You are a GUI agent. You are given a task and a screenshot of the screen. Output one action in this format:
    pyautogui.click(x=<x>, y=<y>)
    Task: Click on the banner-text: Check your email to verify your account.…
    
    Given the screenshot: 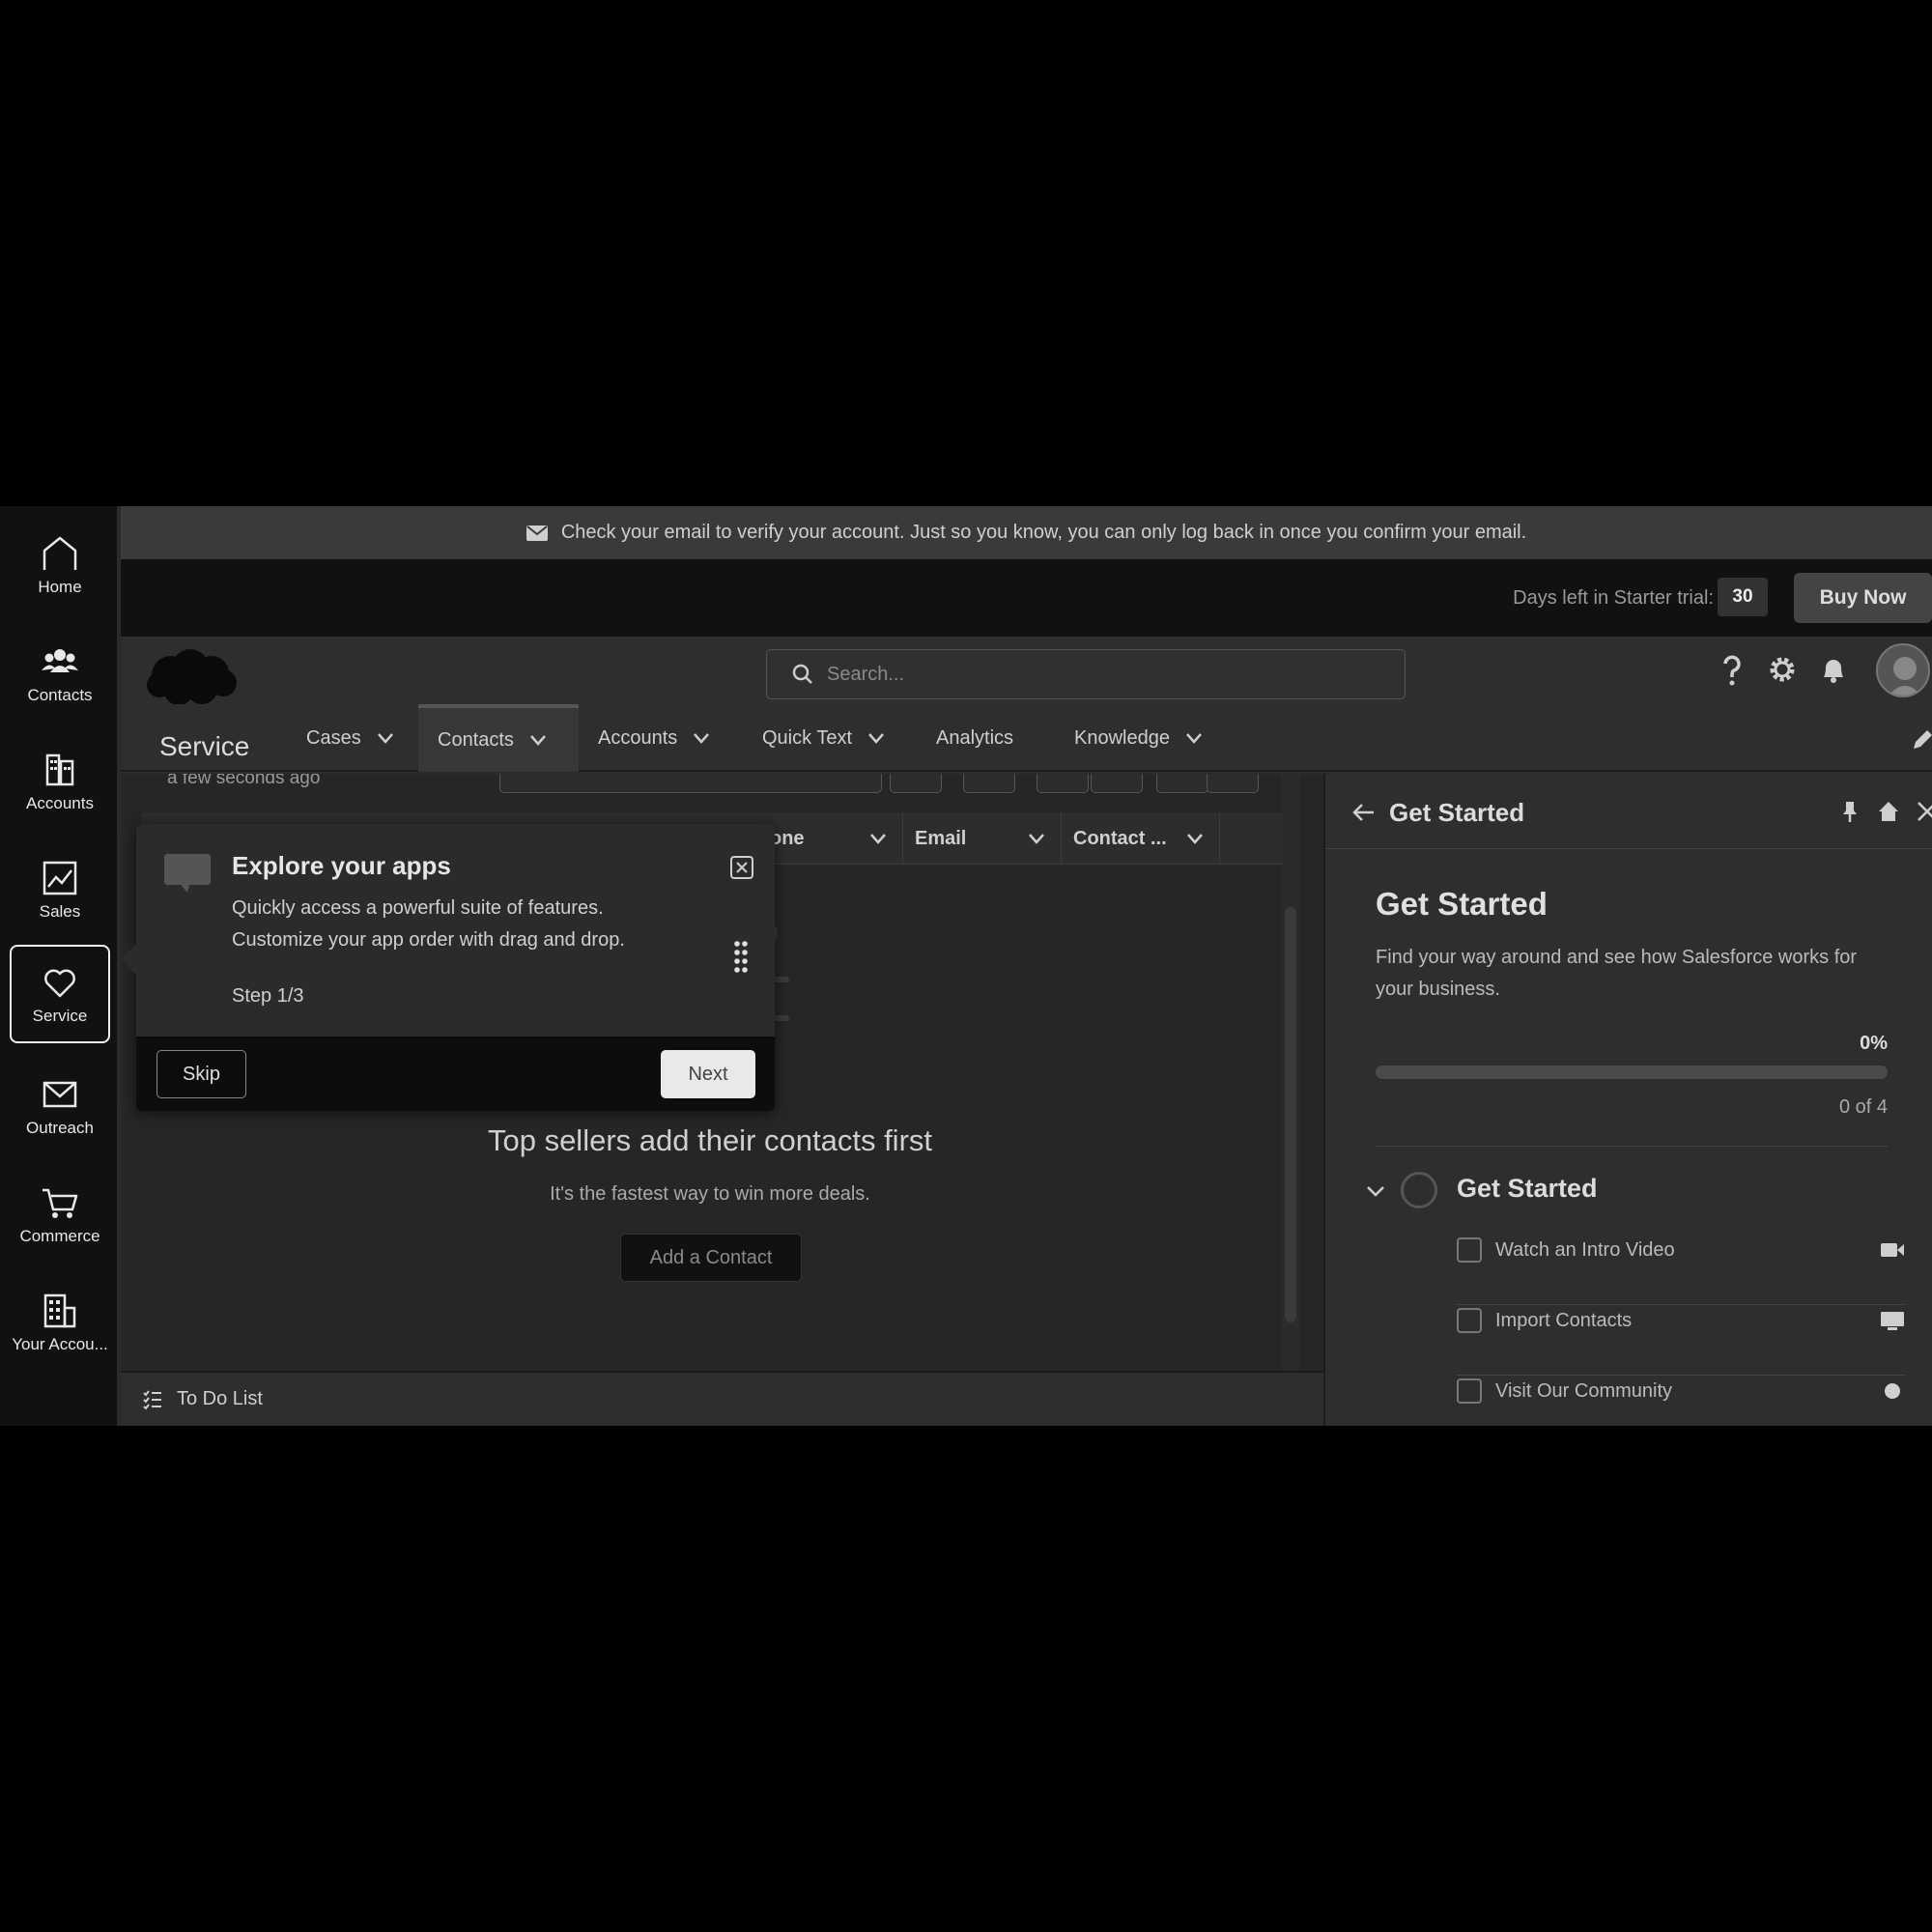 What is the action you would take?
    pyautogui.click(x=1043, y=532)
    